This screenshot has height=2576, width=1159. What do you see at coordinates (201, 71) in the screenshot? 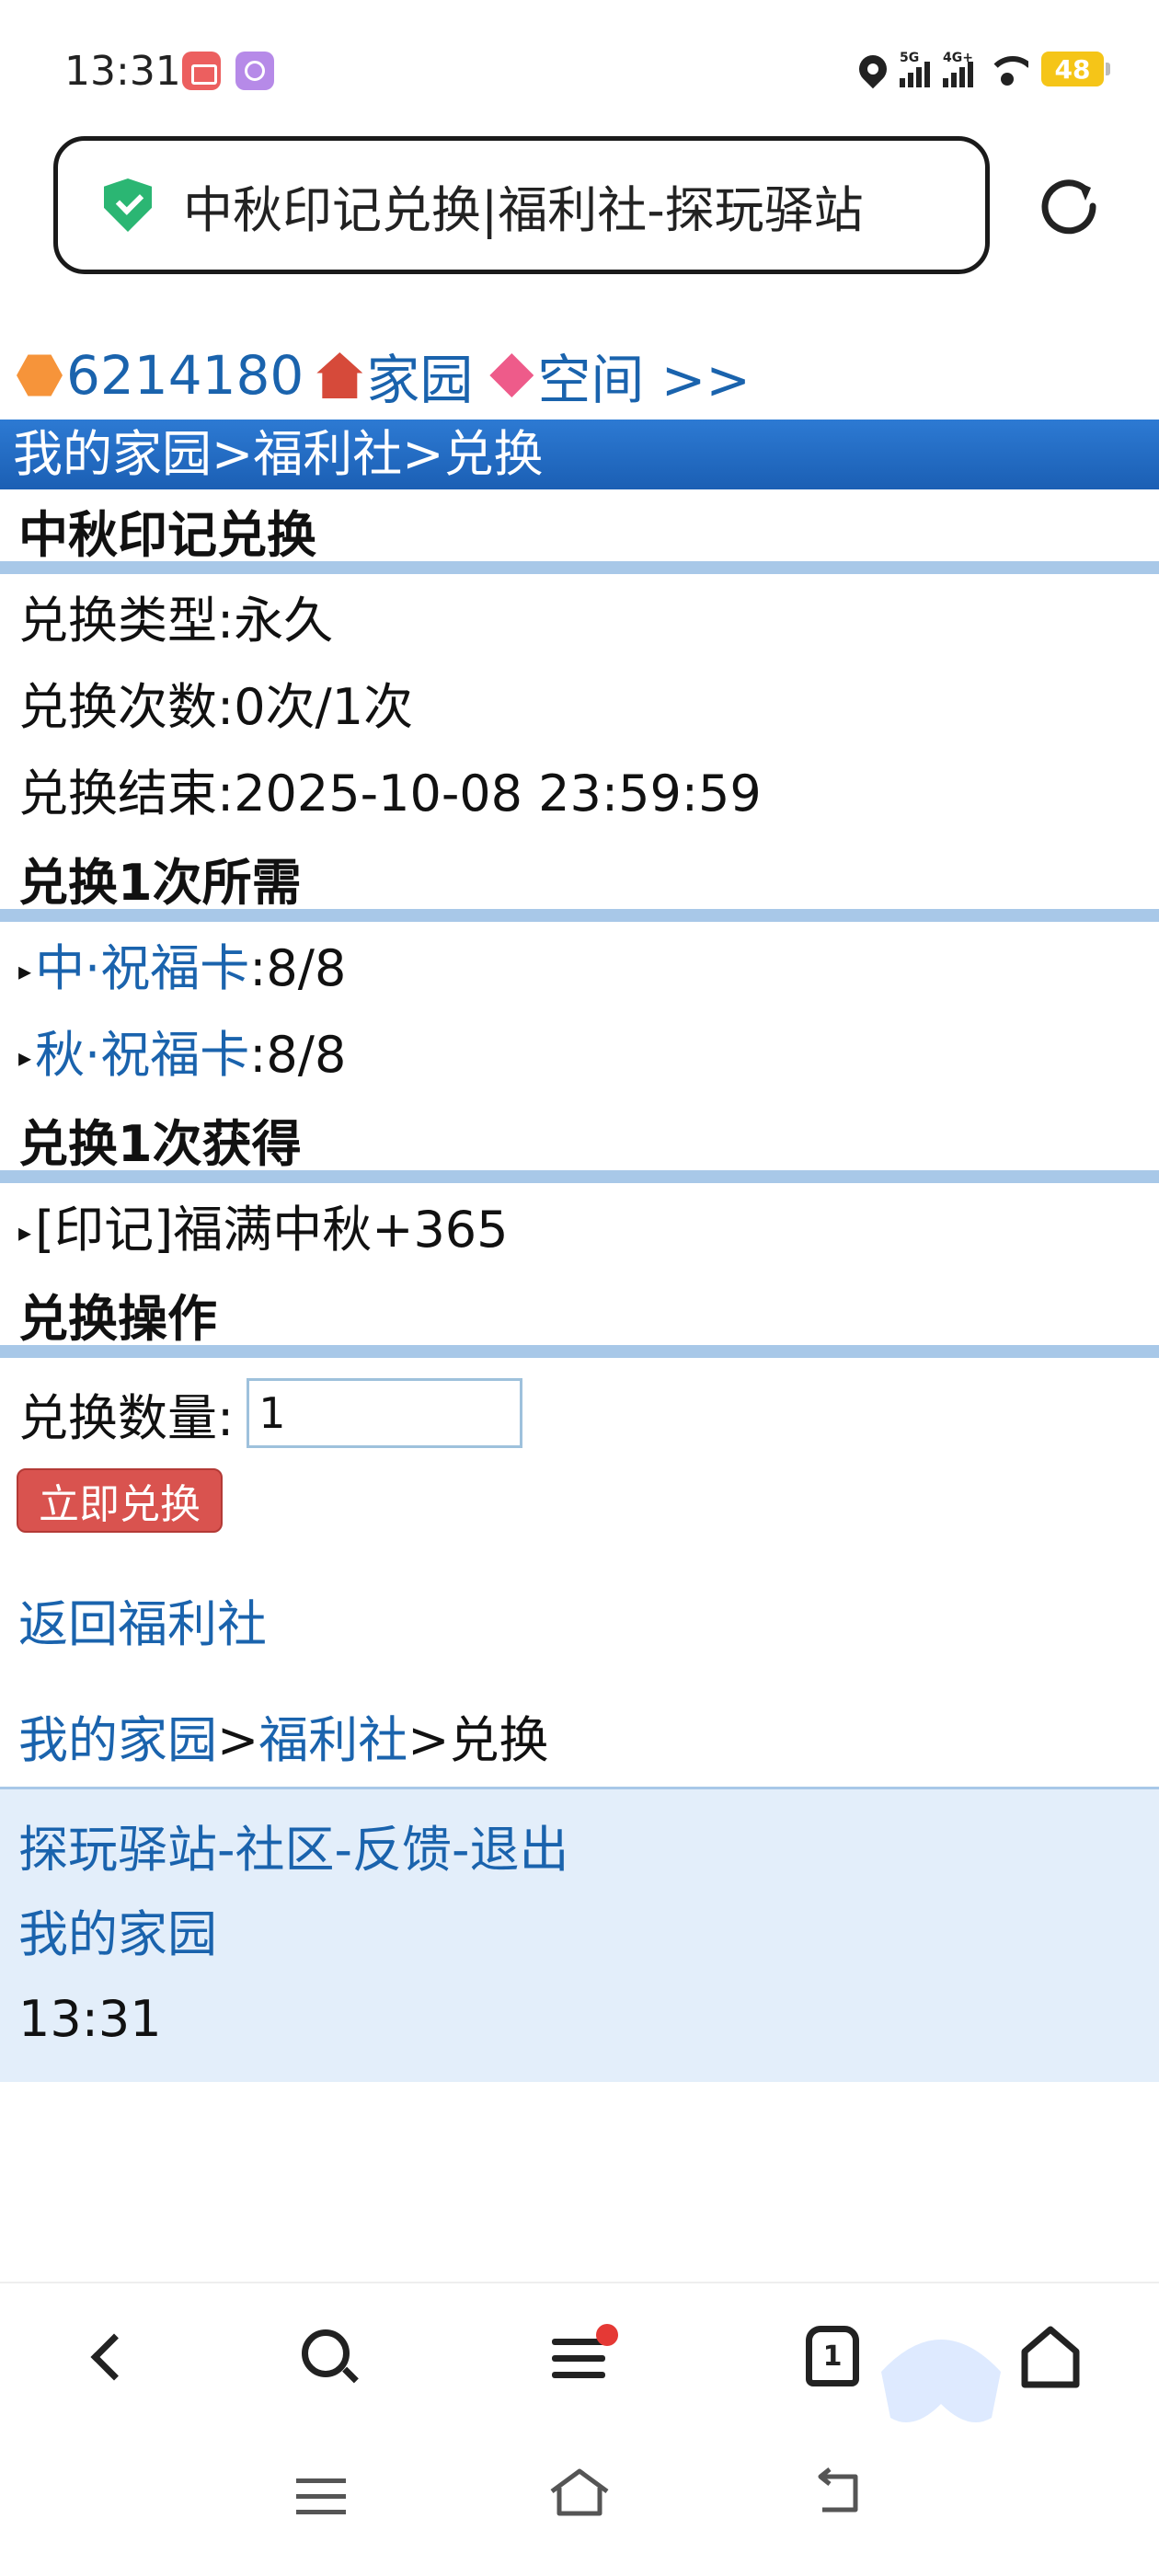
I see `calendar-app-icon` at bounding box center [201, 71].